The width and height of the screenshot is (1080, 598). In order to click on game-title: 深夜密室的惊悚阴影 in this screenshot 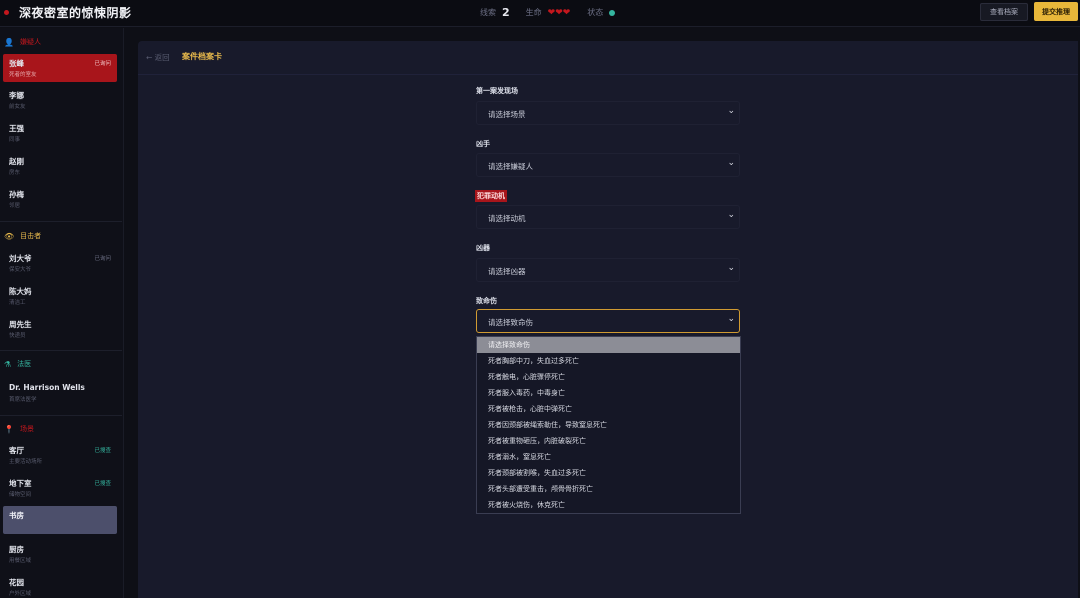, I will do `click(75, 13)`.